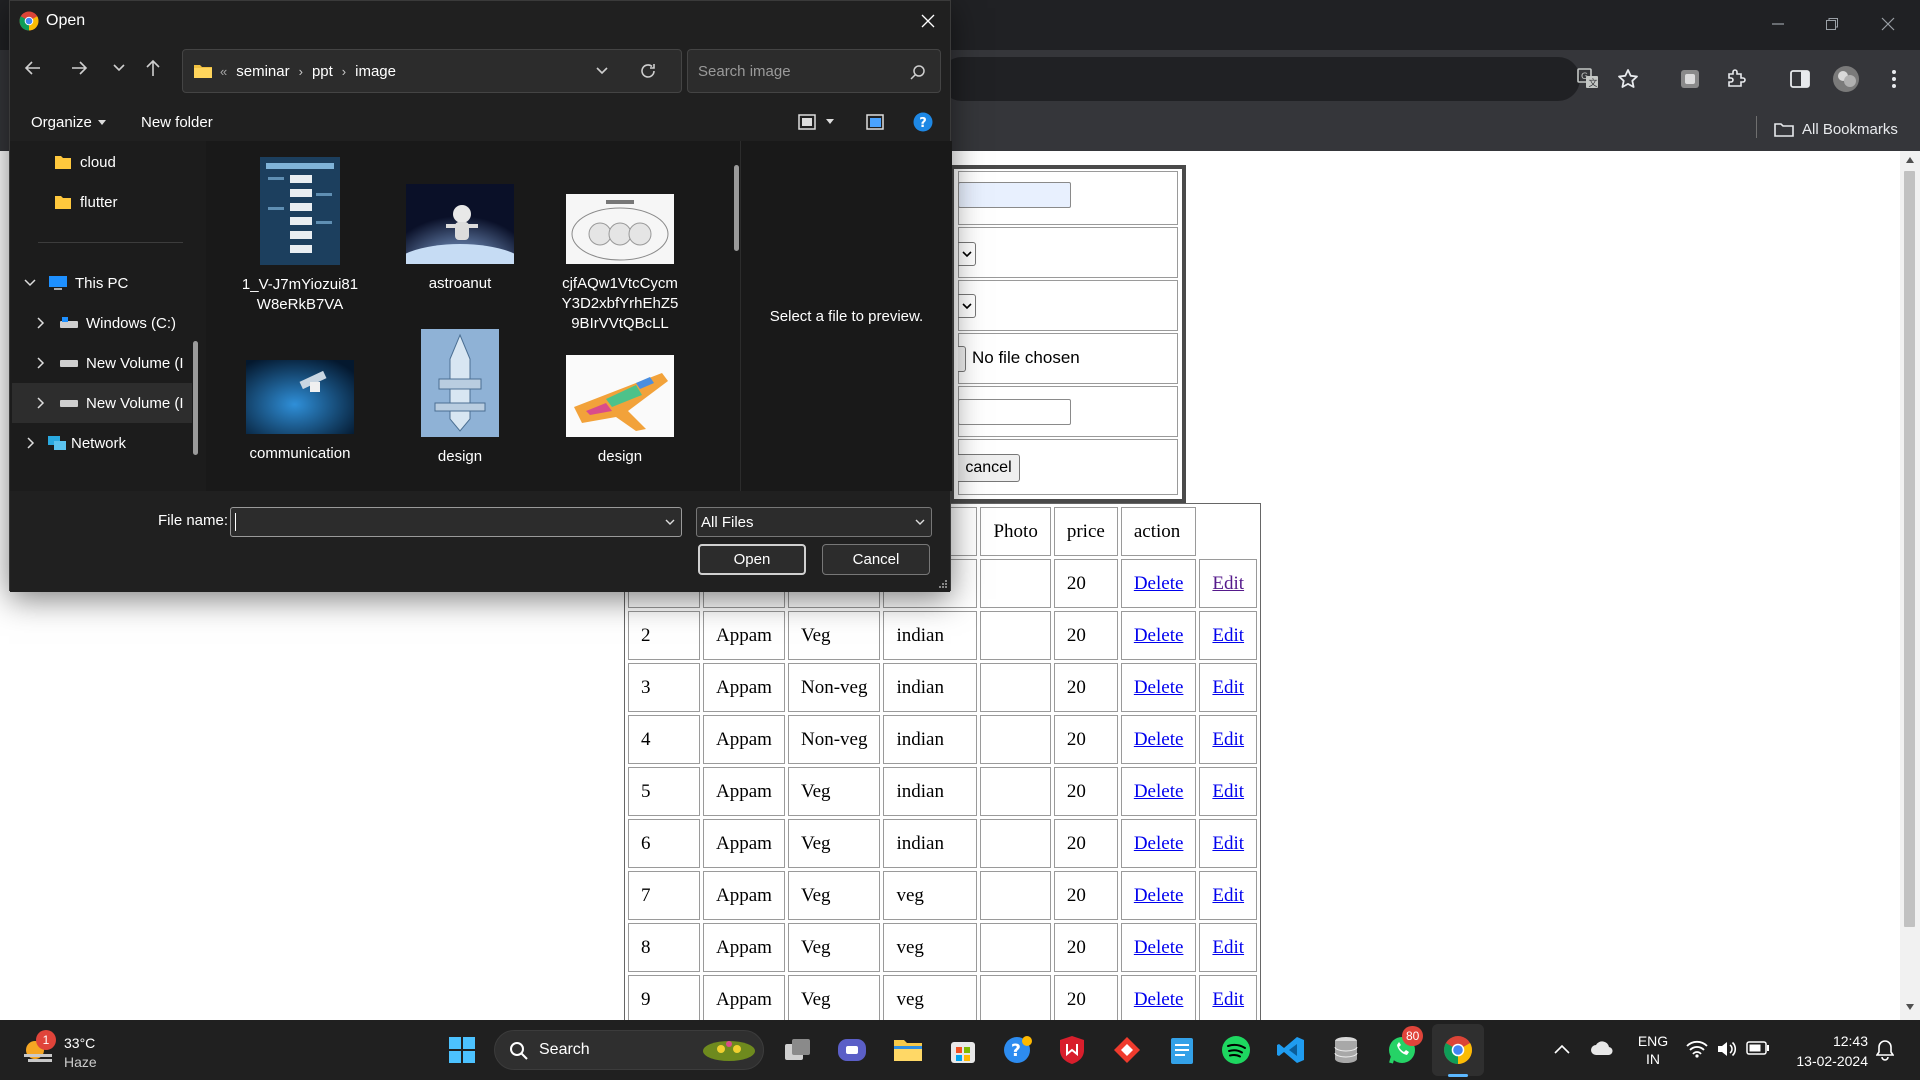  Describe the element at coordinates (1458, 1050) in the screenshot. I see `chrome-taskbar-icon` at that location.